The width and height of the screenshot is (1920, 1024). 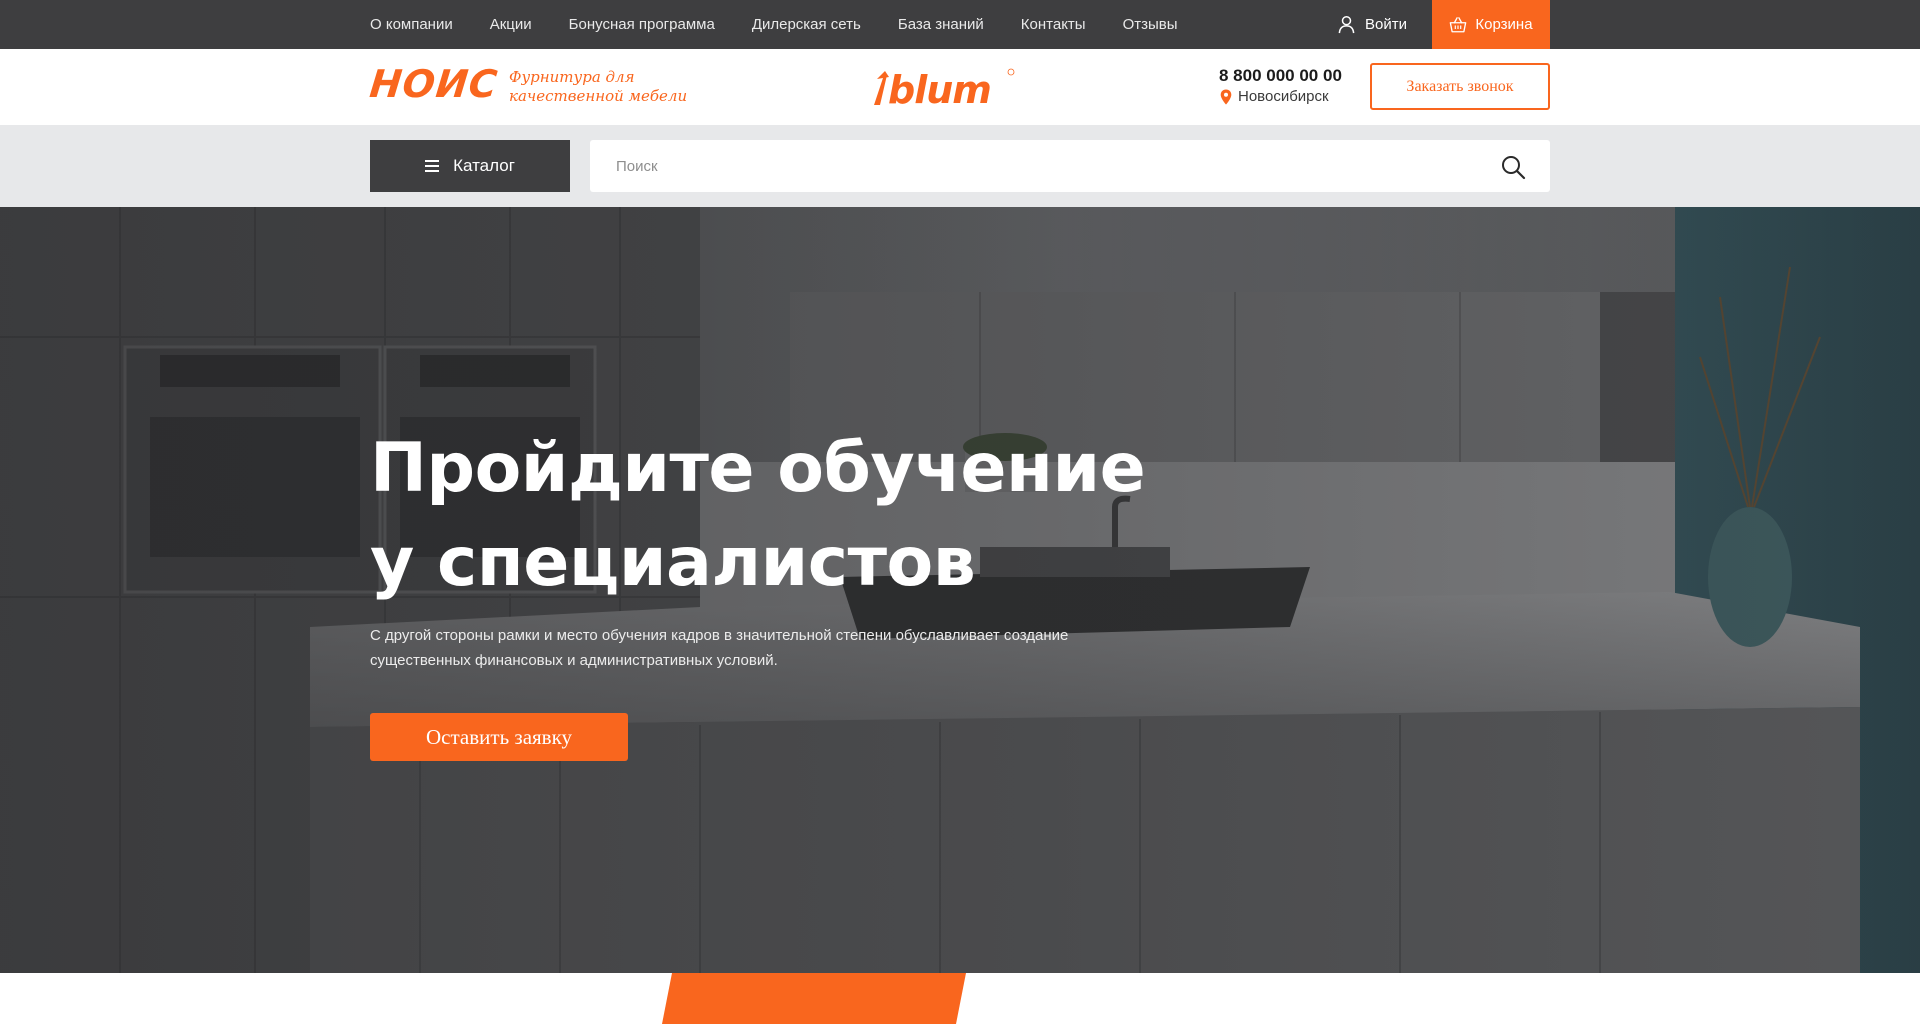 What do you see at coordinates (1460, 86) in the screenshot?
I see `callback-button: Заказать звонок` at bounding box center [1460, 86].